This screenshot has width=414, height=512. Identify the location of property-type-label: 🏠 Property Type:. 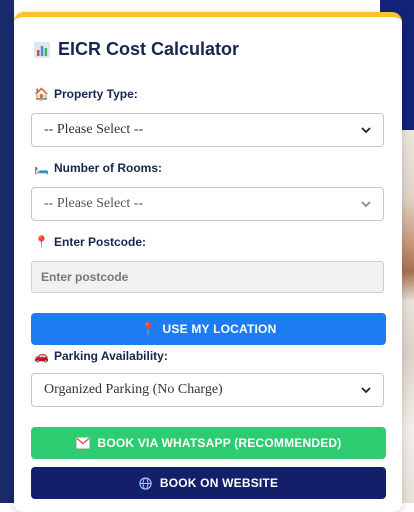
(86, 94).